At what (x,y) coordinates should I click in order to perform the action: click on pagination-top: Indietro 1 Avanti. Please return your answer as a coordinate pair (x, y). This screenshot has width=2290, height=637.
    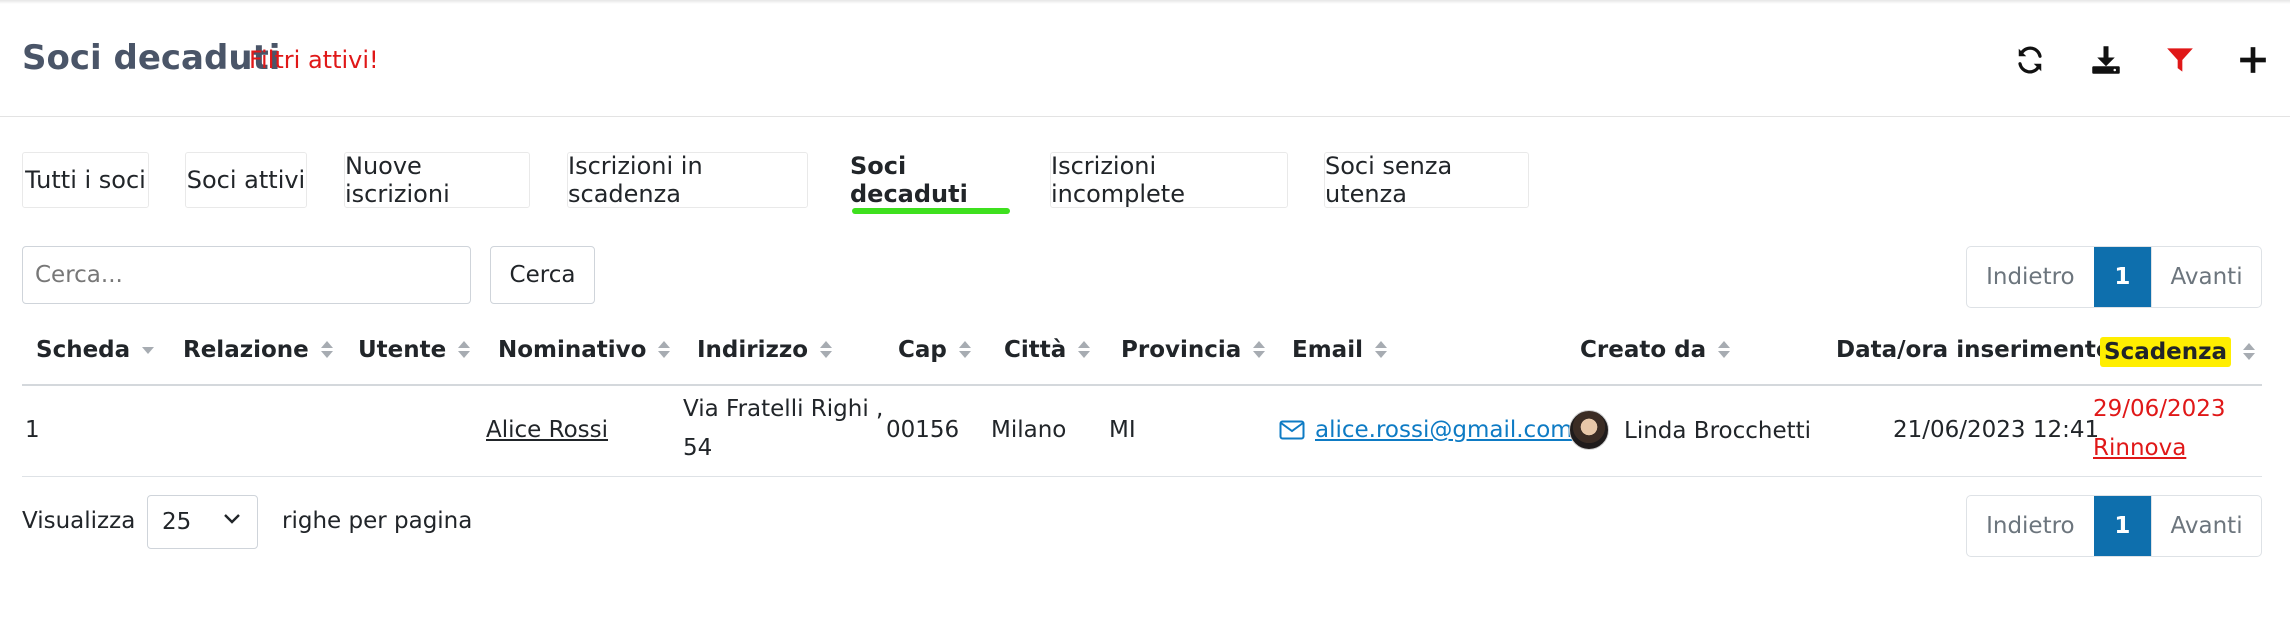
    Looking at the image, I should click on (2114, 277).